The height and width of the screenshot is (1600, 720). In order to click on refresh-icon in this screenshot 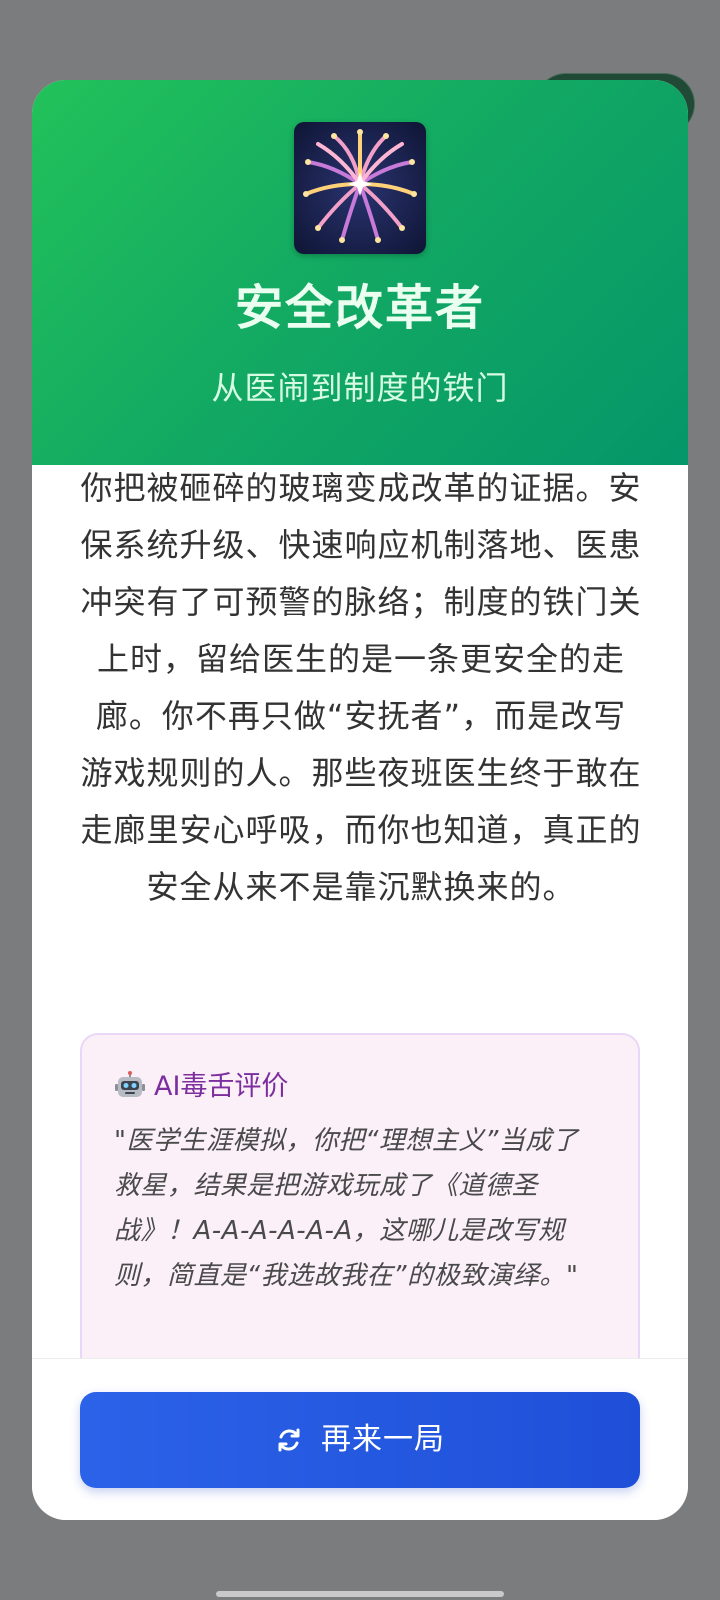, I will do `click(289, 1440)`.